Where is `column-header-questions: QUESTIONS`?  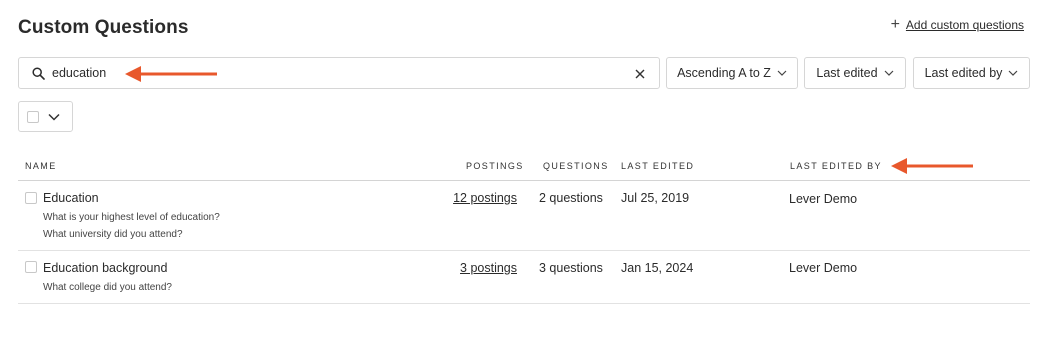 column-header-questions: QUESTIONS is located at coordinates (576, 166).